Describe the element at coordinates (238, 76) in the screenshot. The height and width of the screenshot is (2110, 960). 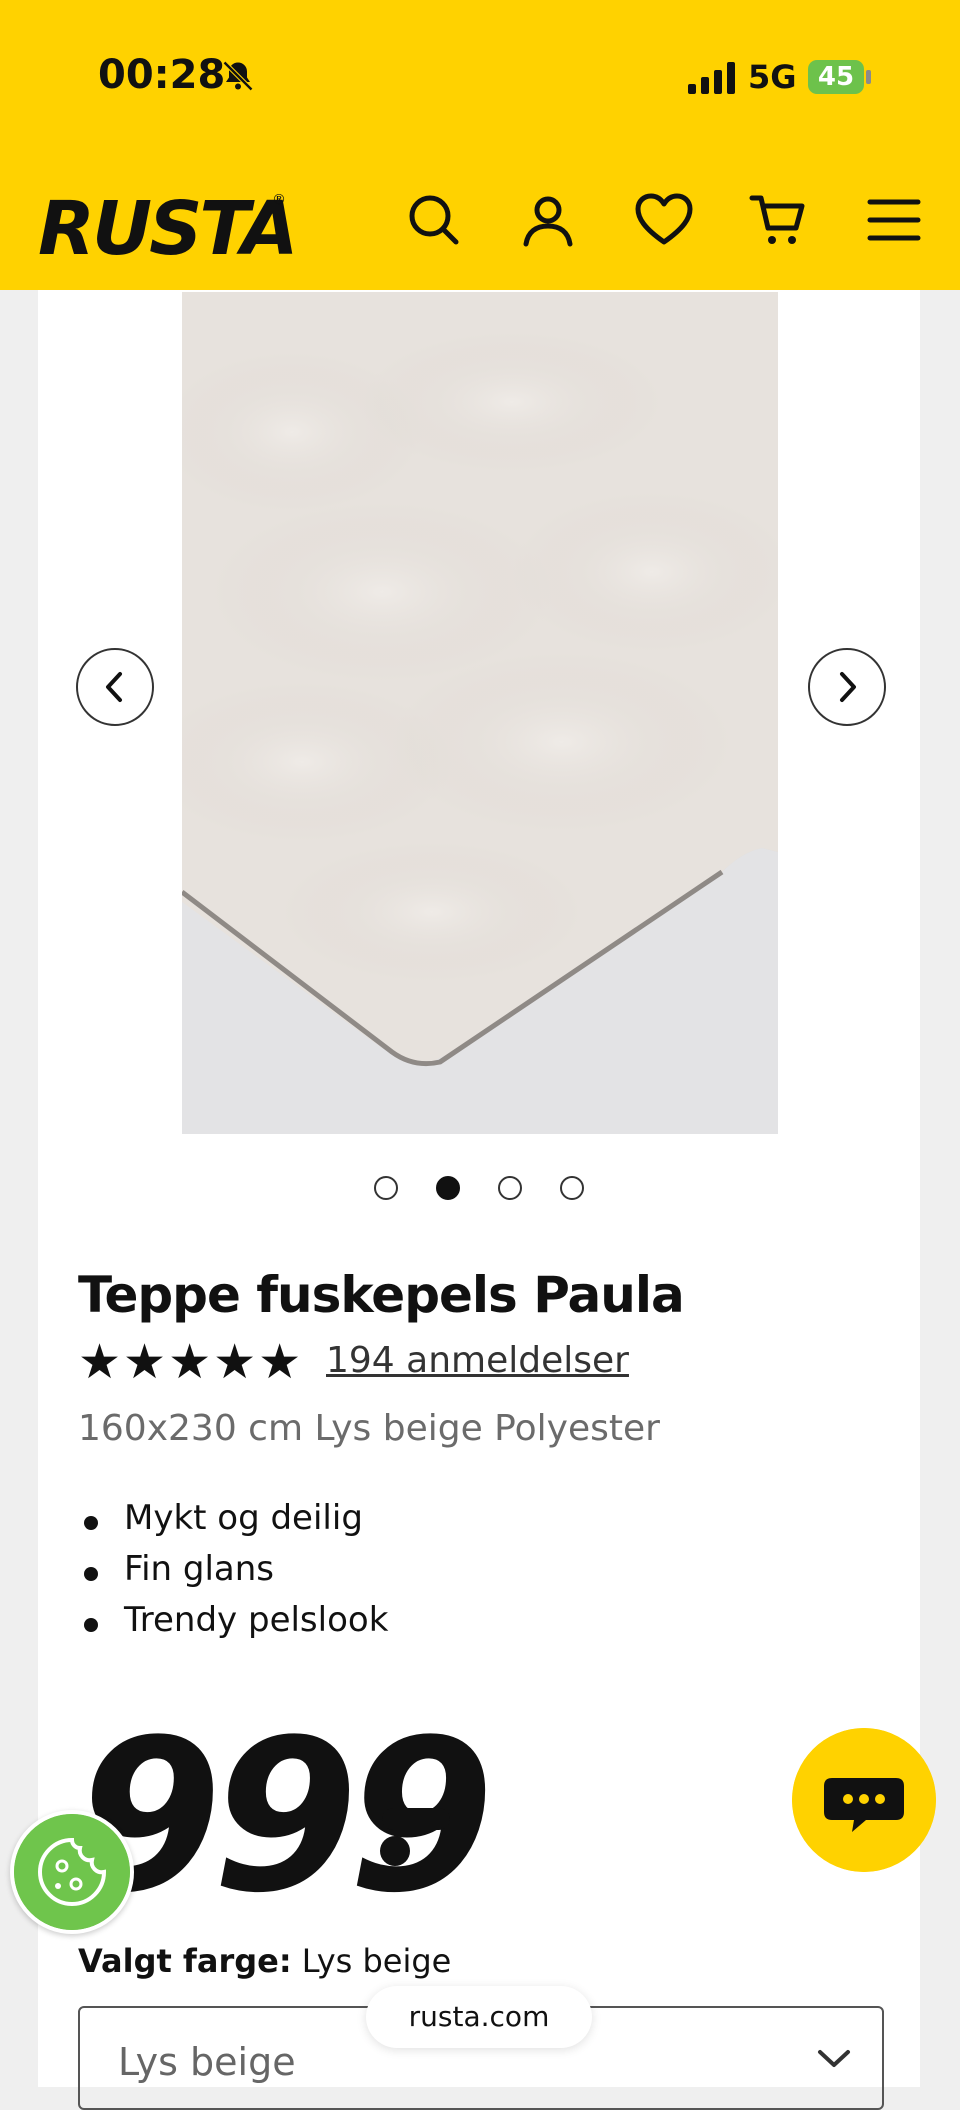
I see `bell-muted-icon` at that location.